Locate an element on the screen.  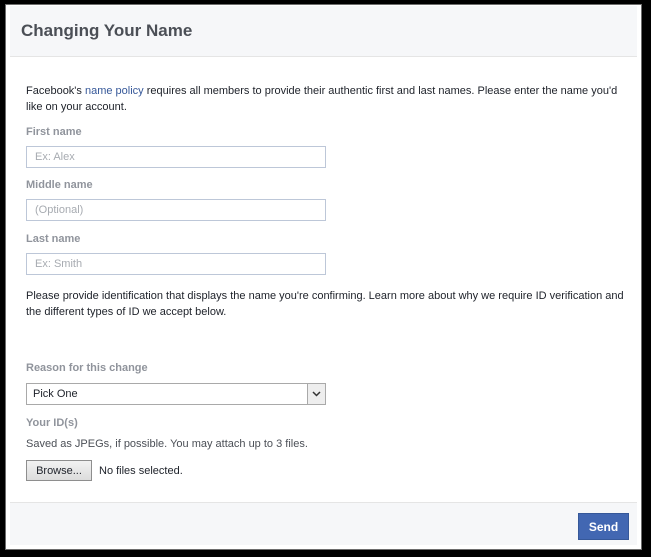
first-name-input is located at coordinates (176, 157).